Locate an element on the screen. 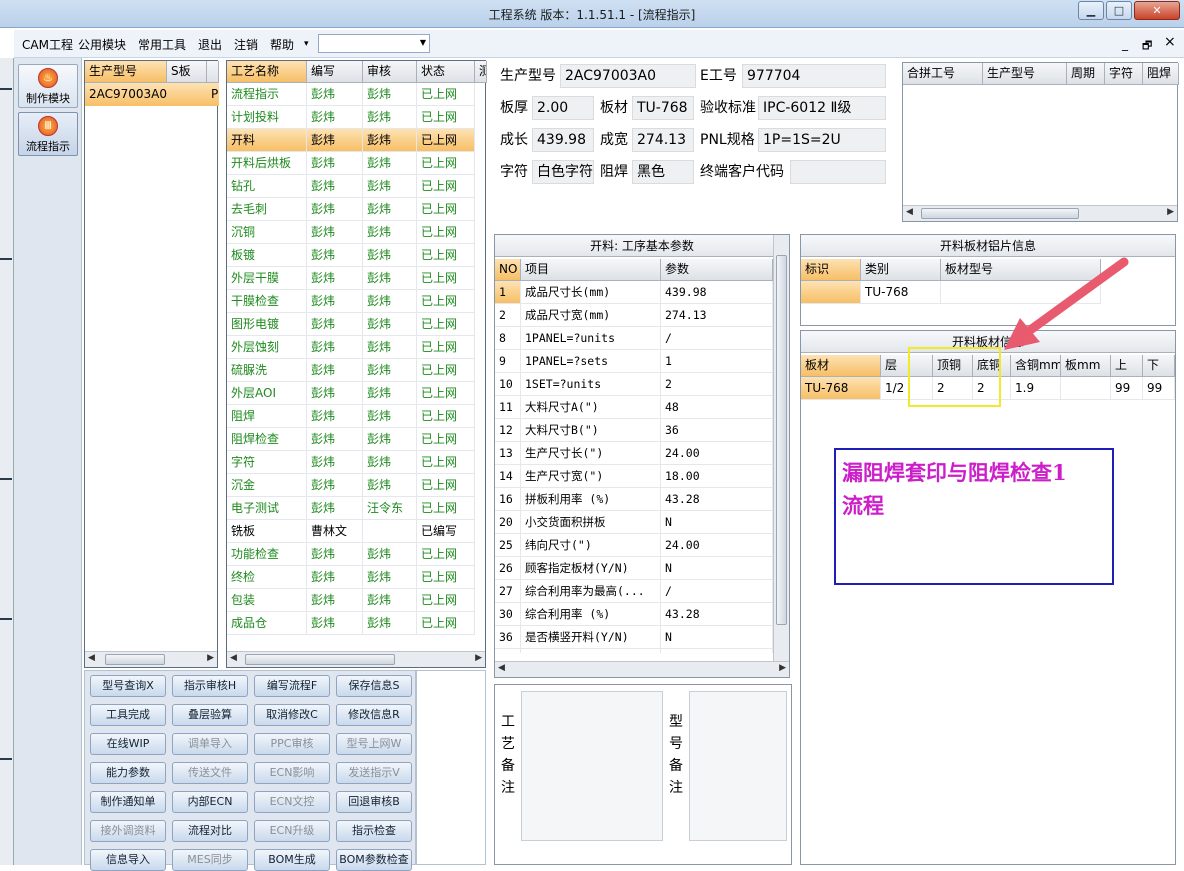 The height and width of the screenshot is (871, 1184). action-button: BOM生成 is located at coordinates (292, 860).